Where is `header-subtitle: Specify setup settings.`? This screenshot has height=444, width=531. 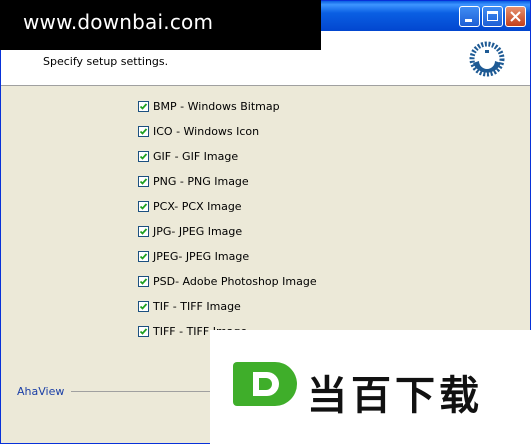 header-subtitle: Specify setup settings. is located at coordinates (106, 61).